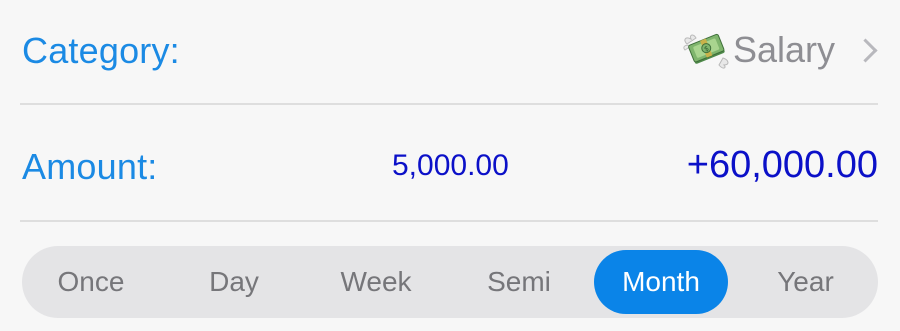  Describe the element at coordinates (450, 166) in the screenshot. I see `amount-base-value: 5,000.00` at that location.